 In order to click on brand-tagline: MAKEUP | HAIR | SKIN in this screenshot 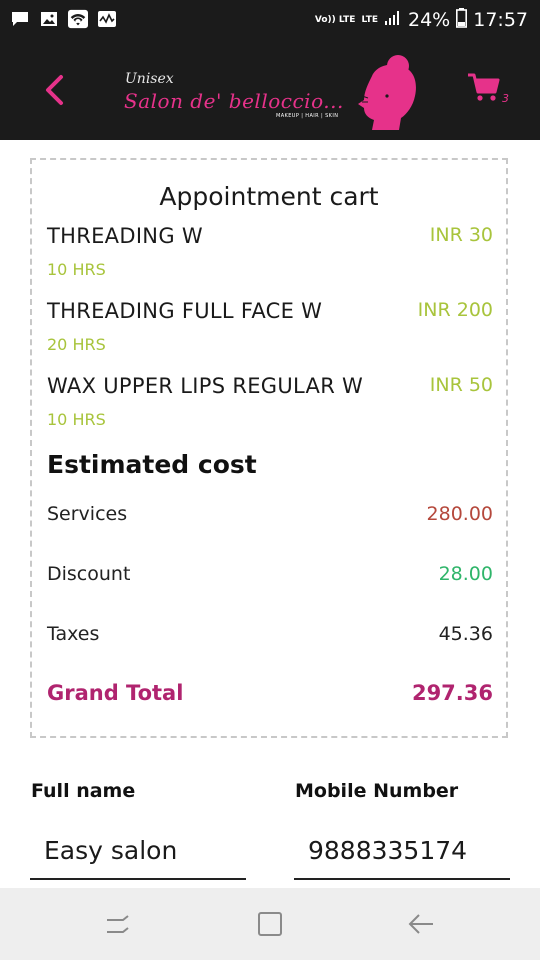, I will do `click(307, 116)`.